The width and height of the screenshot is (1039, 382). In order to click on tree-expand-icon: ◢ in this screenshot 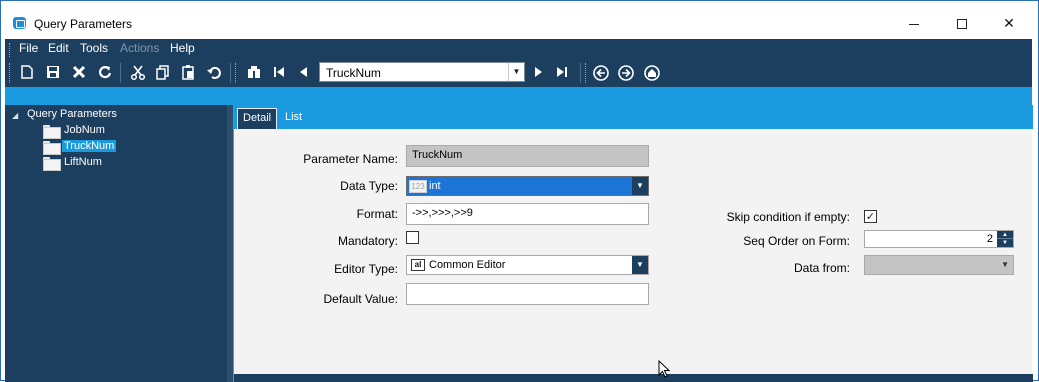, I will do `click(15, 115)`.